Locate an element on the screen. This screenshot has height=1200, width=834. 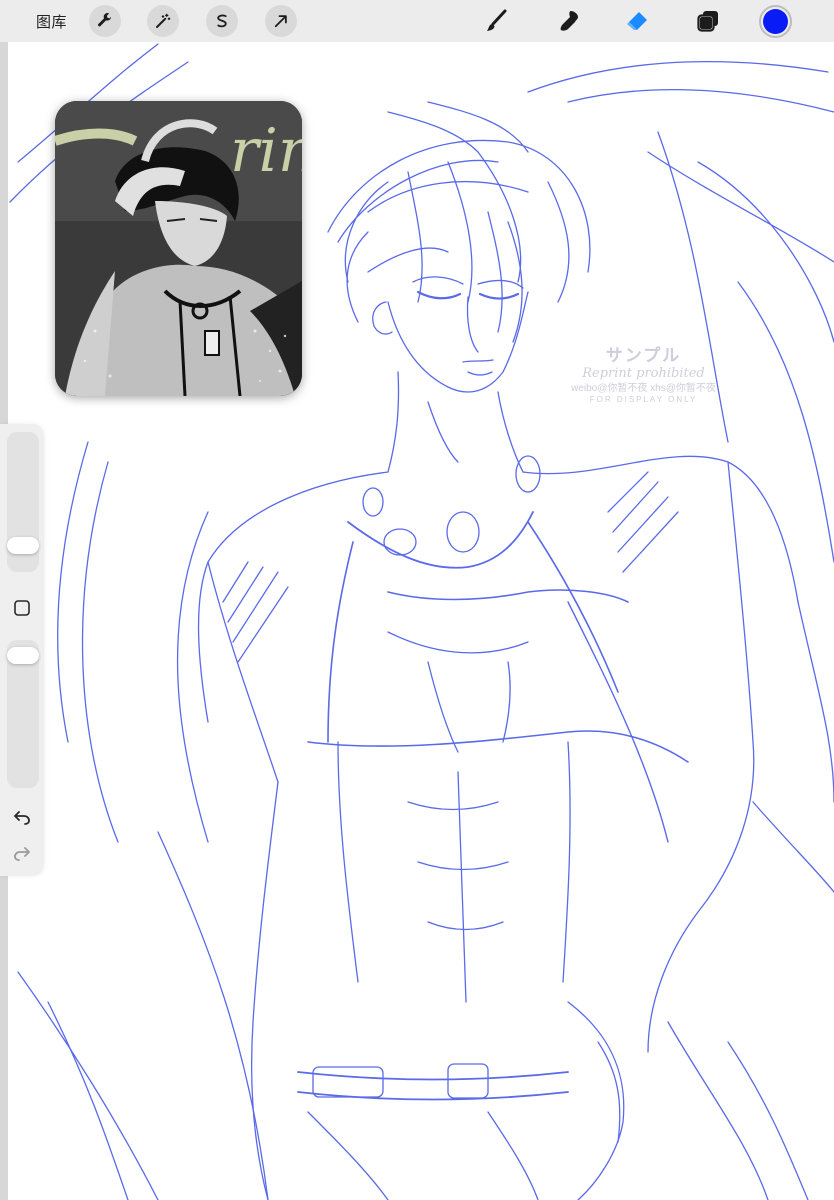
arrow-icon is located at coordinates (280, 21).